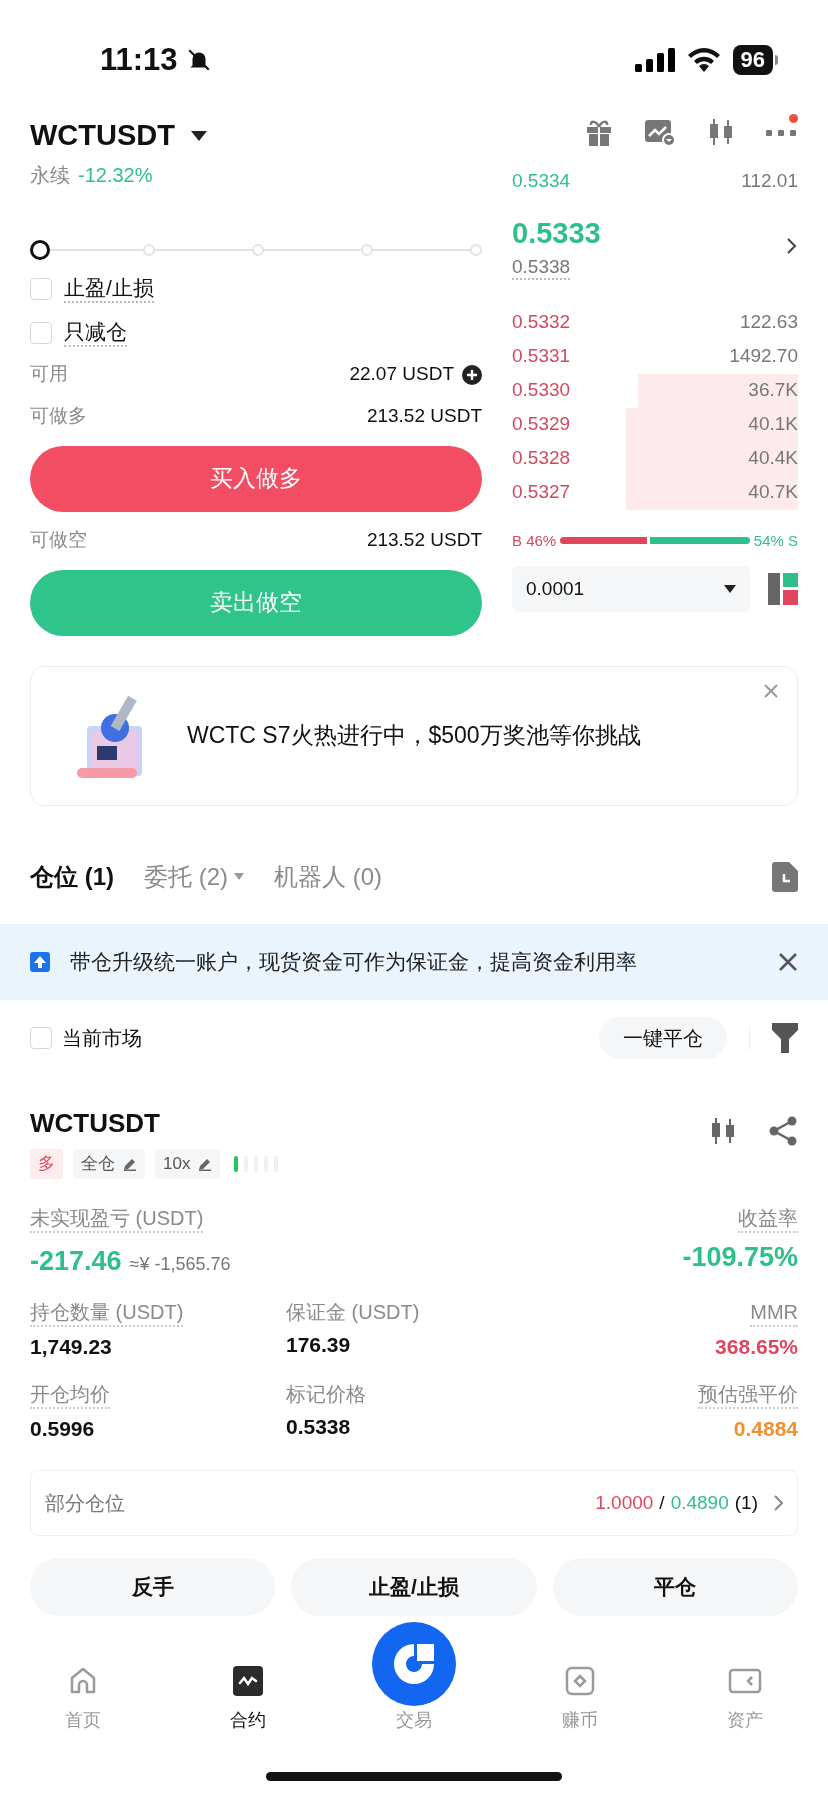 This screenshot has width=828, height=1799. What do you see at coordinates (180, 1264) in the screenshot?
I see `pnl-approx: ≈¥ -1,565.76` at bounding box center [180, 1264].